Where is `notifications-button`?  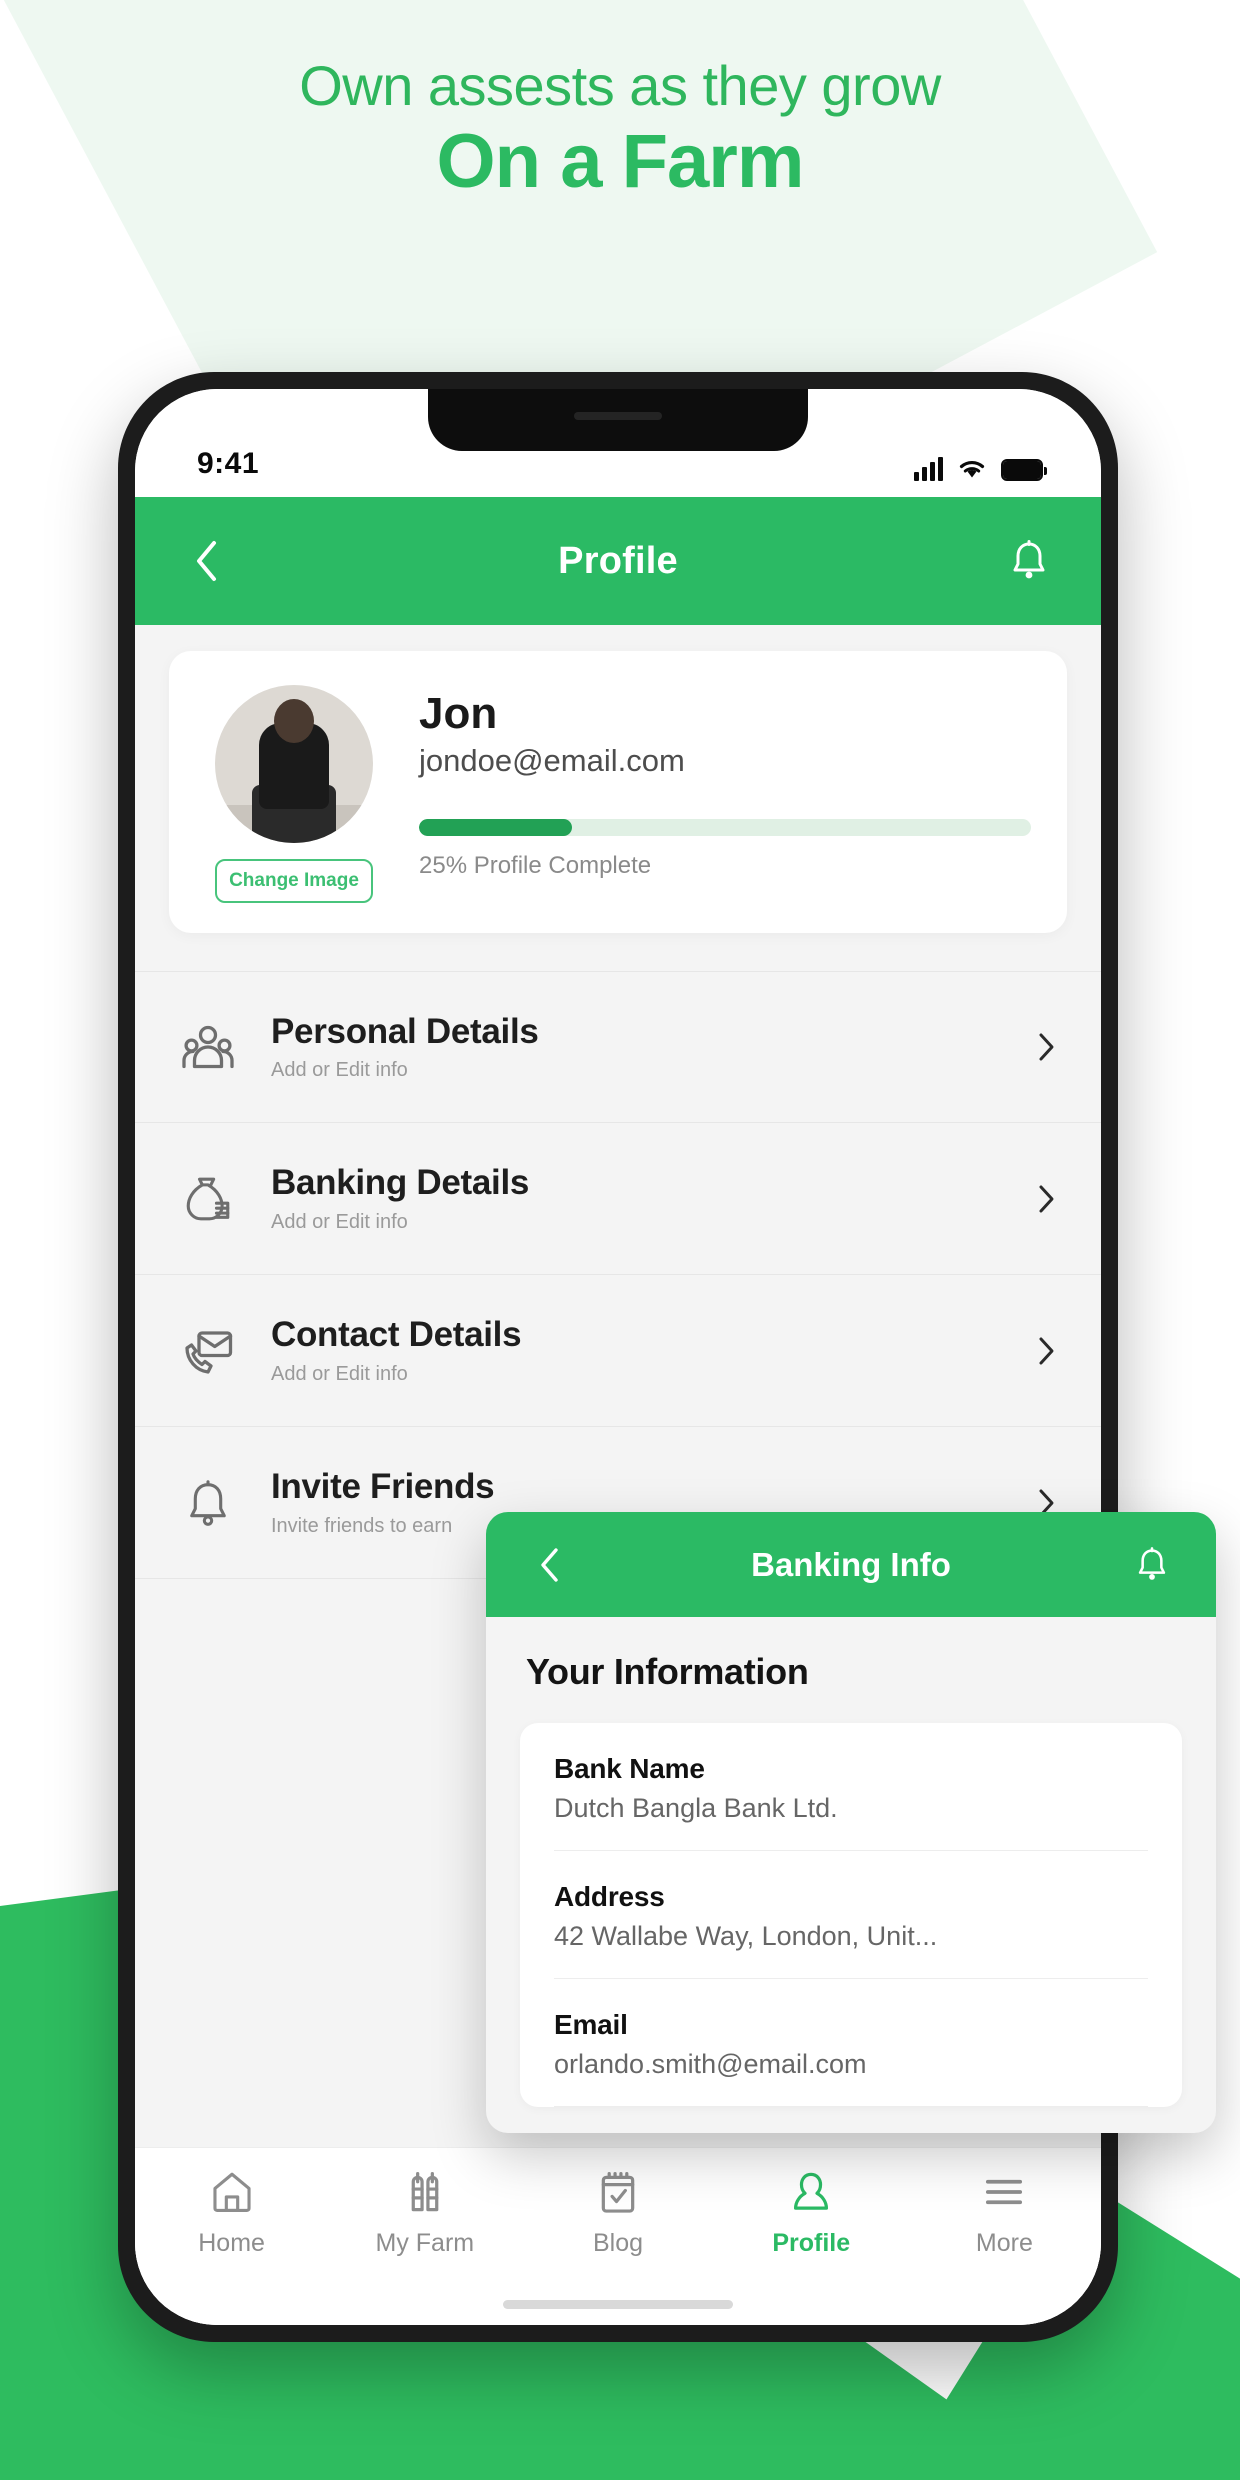
notifications-button is located at coordinates (1029, 561).